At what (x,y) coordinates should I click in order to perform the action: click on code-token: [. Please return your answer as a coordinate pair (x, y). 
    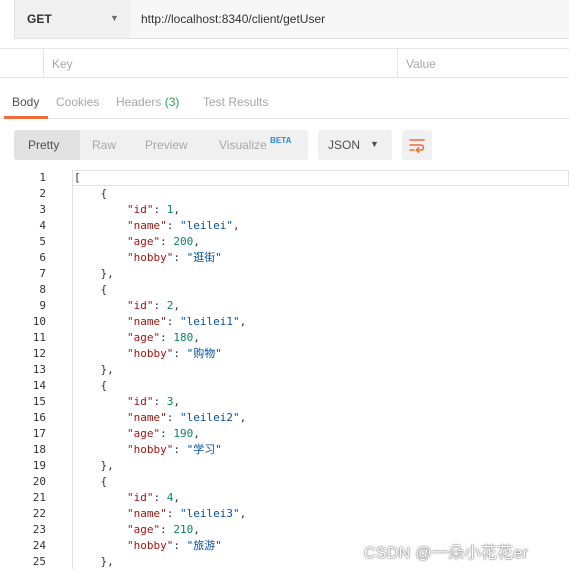
    Looking at the image, I should click on (77, 177).